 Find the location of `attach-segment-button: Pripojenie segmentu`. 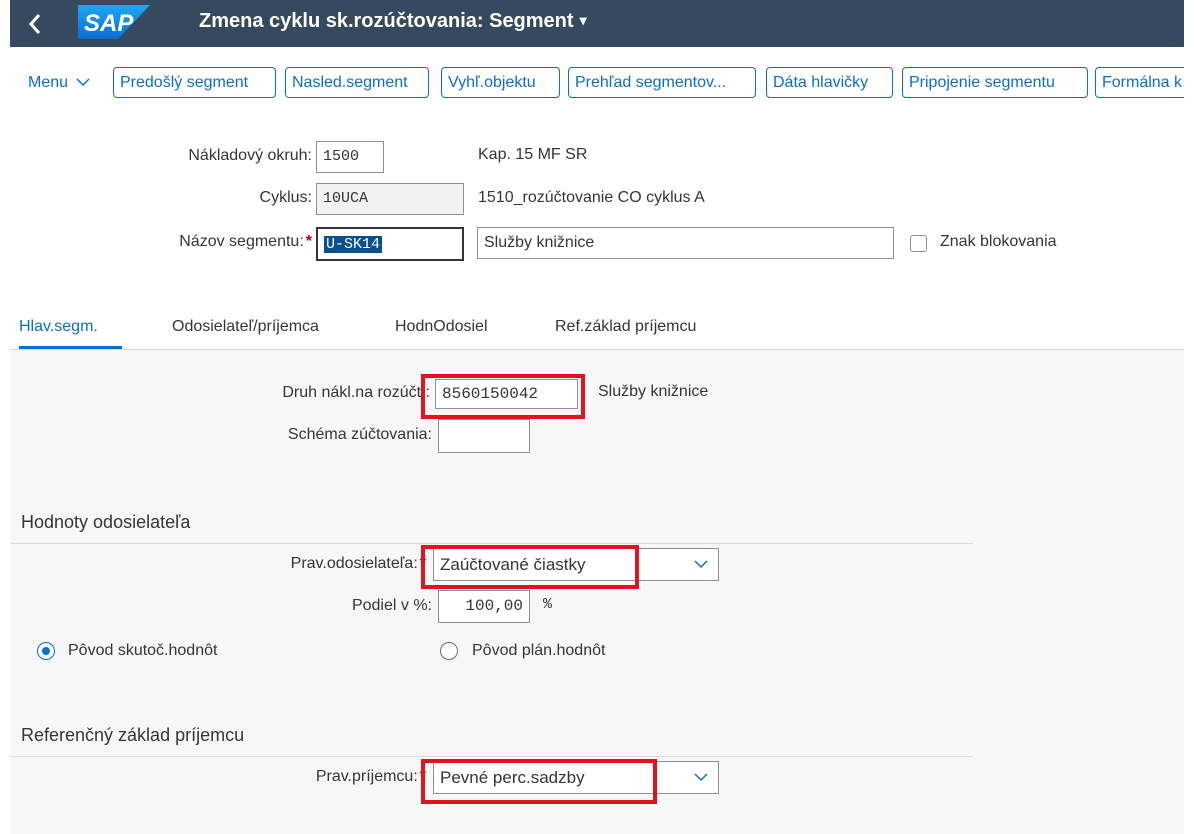

attach-segment-button: Pripojenie segmentu is located at coordinates (995, 82).